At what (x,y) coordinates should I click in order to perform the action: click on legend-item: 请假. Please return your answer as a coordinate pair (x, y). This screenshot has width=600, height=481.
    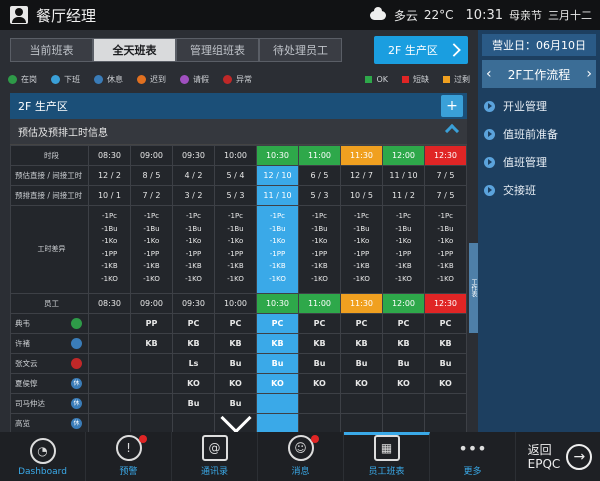
    Looking at the image, I should click on (194, 79).